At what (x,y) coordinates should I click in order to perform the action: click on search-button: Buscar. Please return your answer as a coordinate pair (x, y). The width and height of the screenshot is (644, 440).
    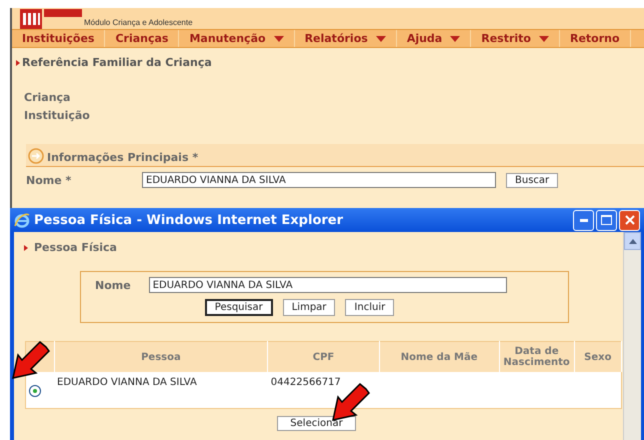
    Looking at the image, I should click on (532, 180).